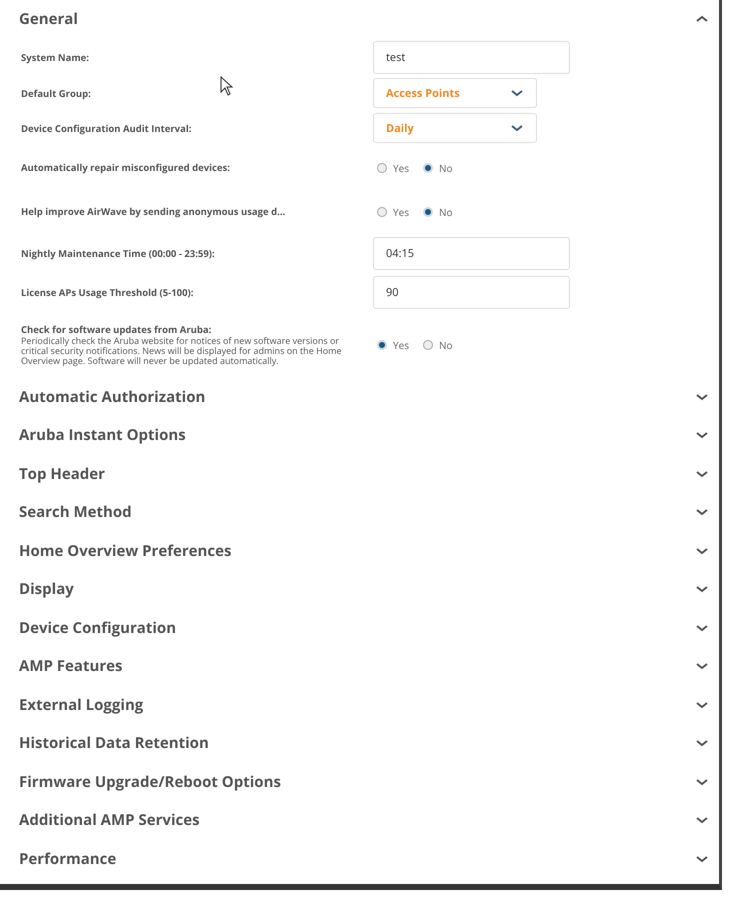  Describe the element at coordinates (359, 859) in the screenshot. I see `section-header: Performance` at that location.